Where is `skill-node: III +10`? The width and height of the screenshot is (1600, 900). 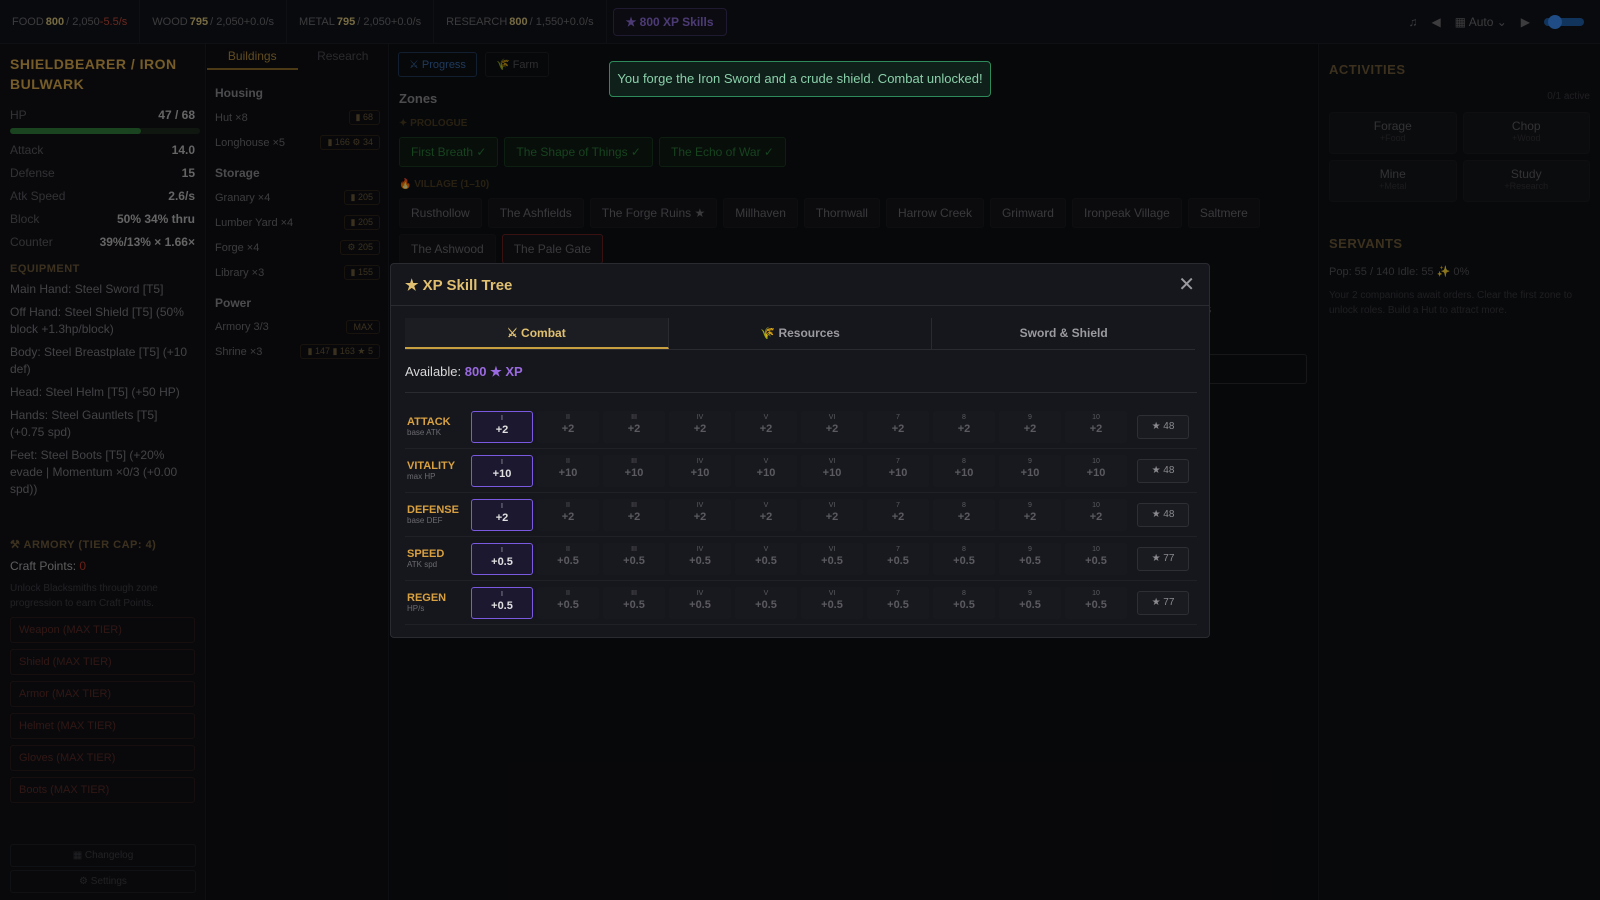
skill-node: III +10 is located at coordinates (634, 470).